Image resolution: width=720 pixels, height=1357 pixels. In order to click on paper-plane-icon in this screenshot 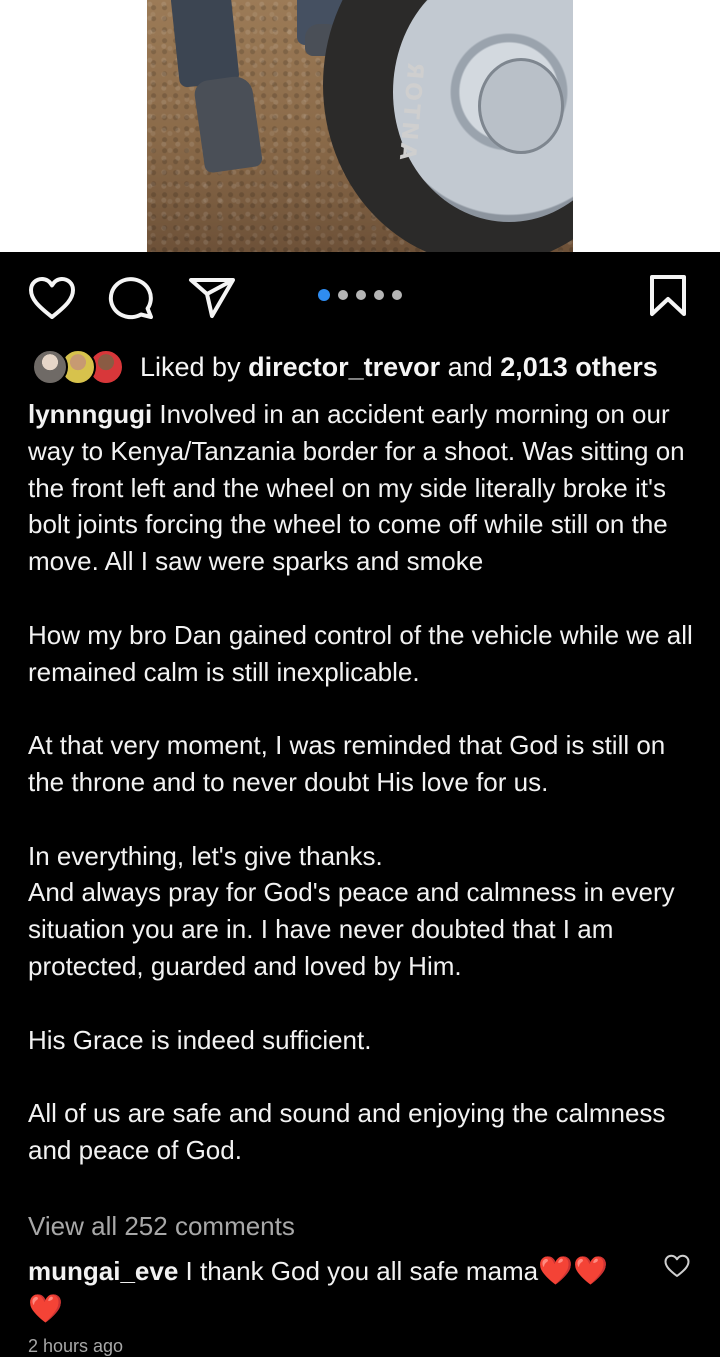, I will do `click(212, 298)`.